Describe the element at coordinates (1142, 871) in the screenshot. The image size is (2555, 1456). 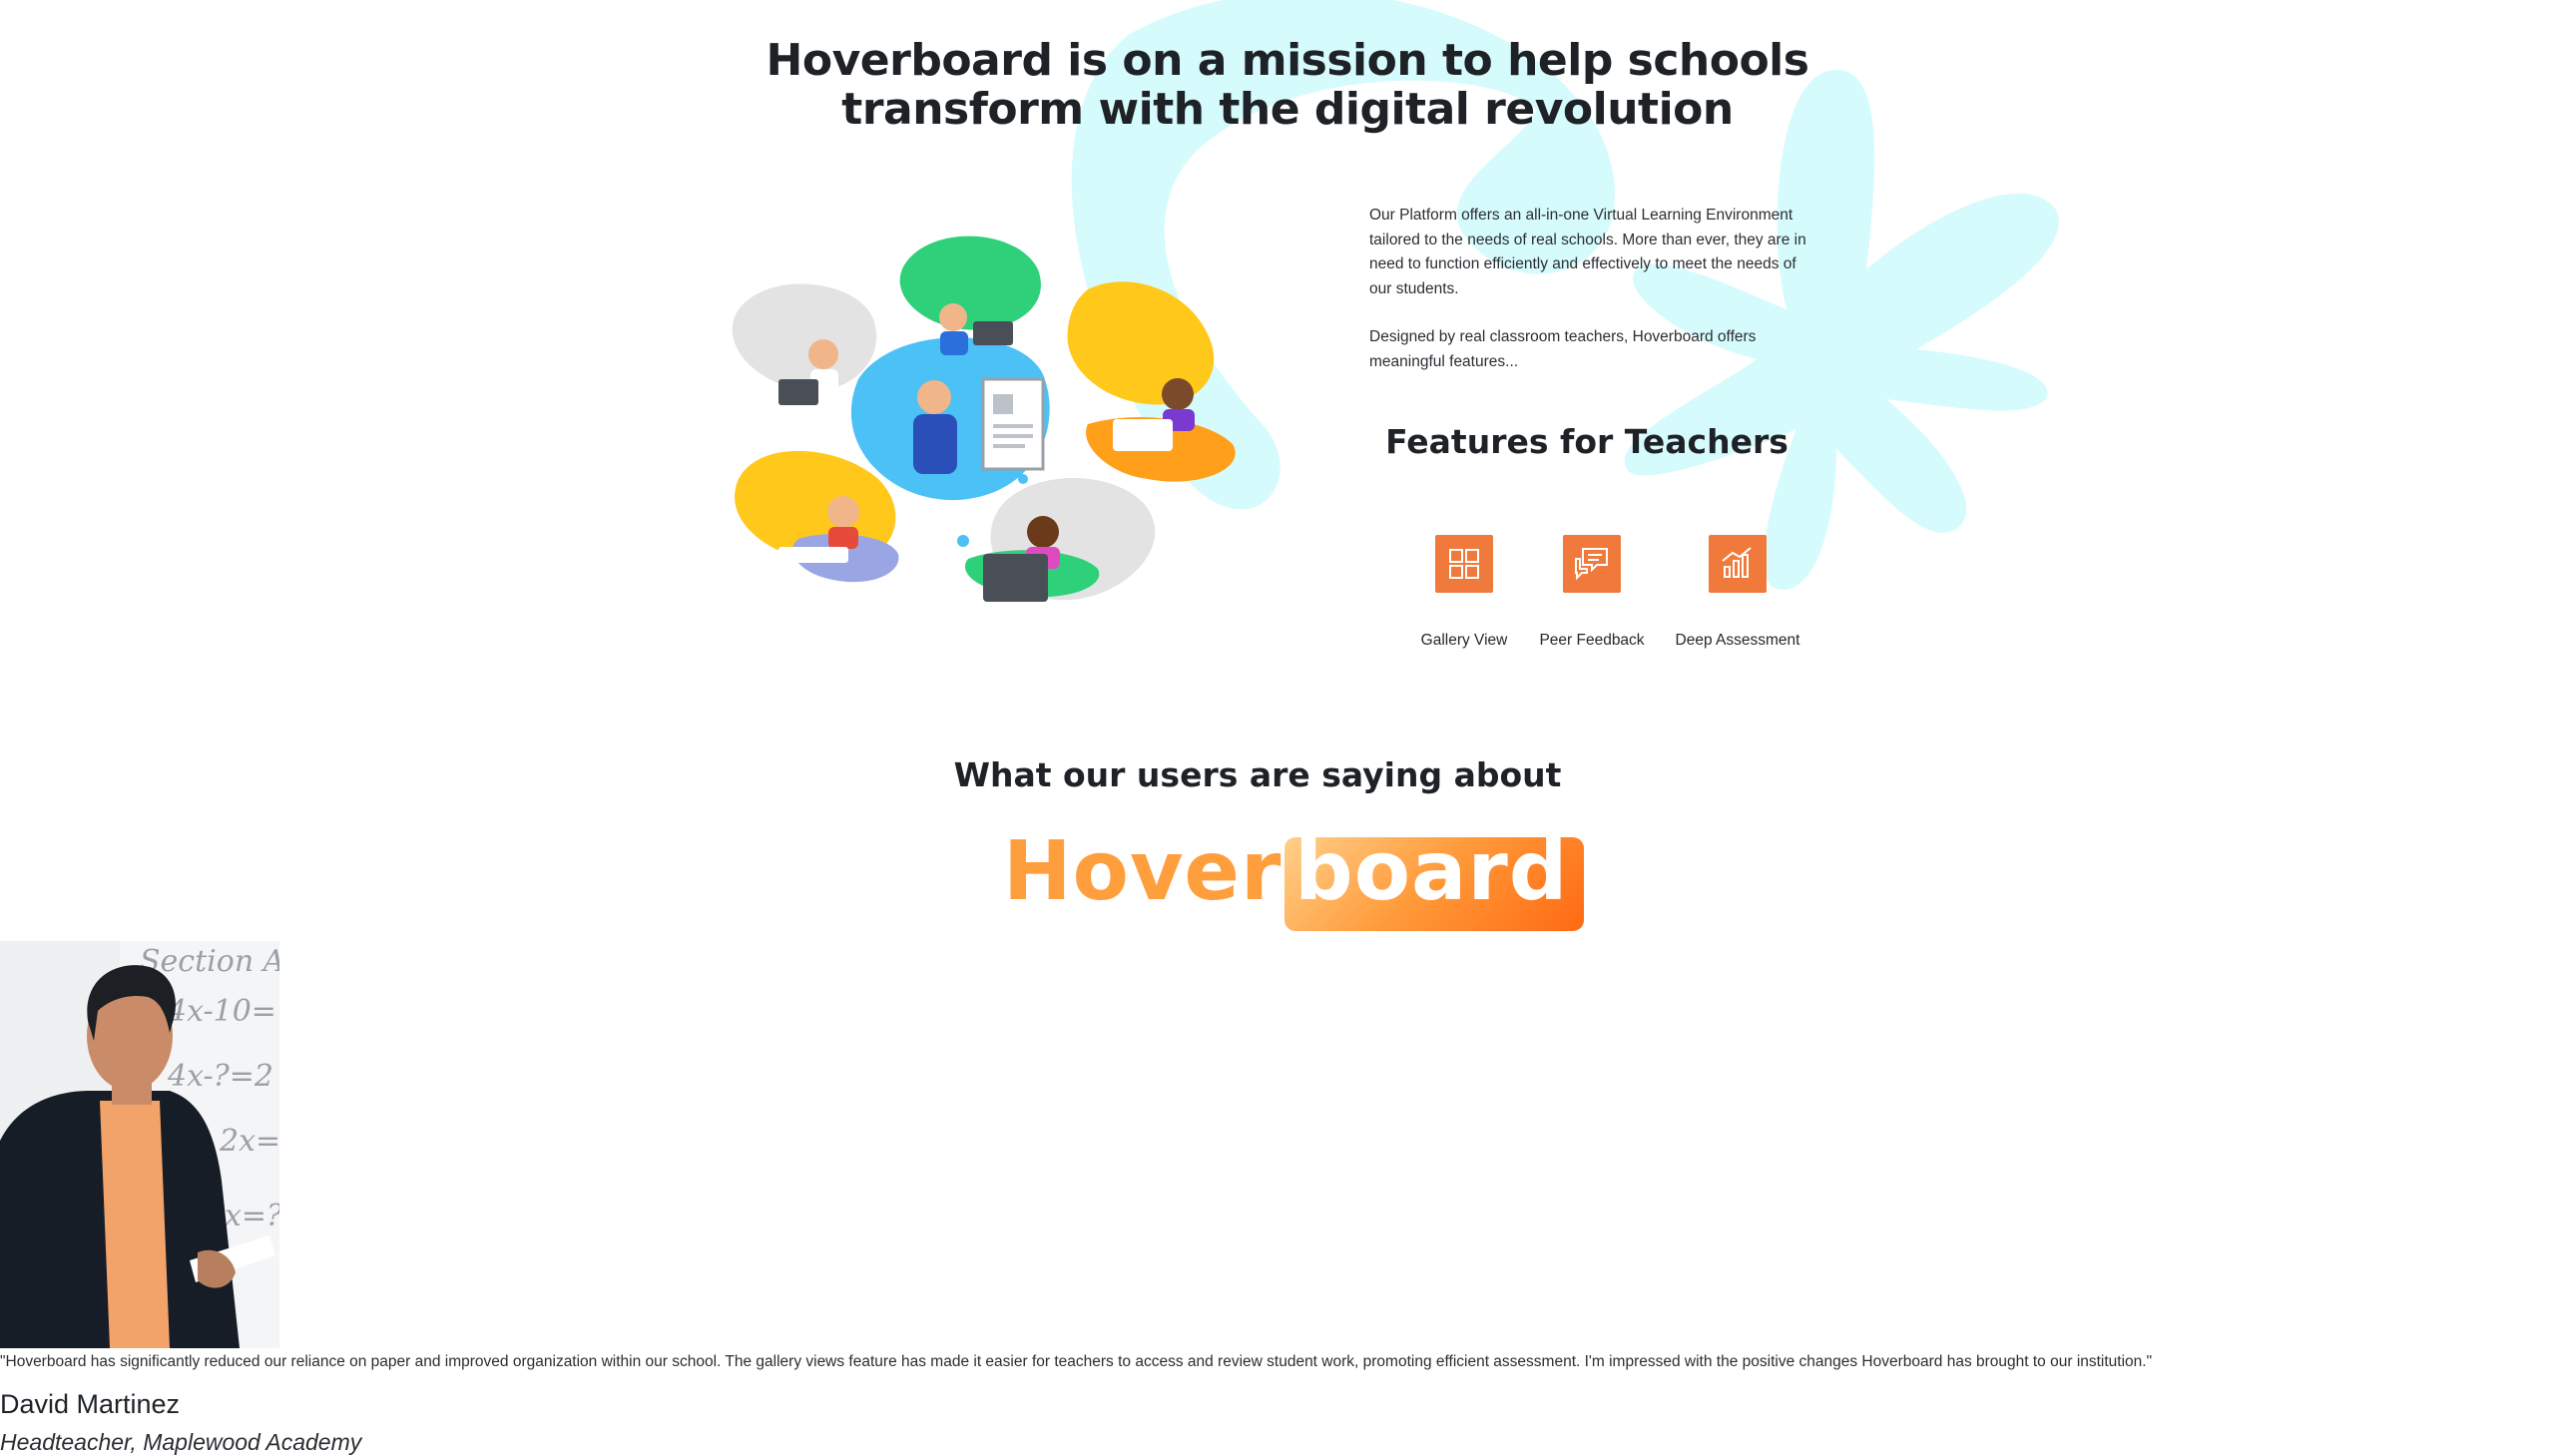
I see `logo-hover-text: Hover` at that location.